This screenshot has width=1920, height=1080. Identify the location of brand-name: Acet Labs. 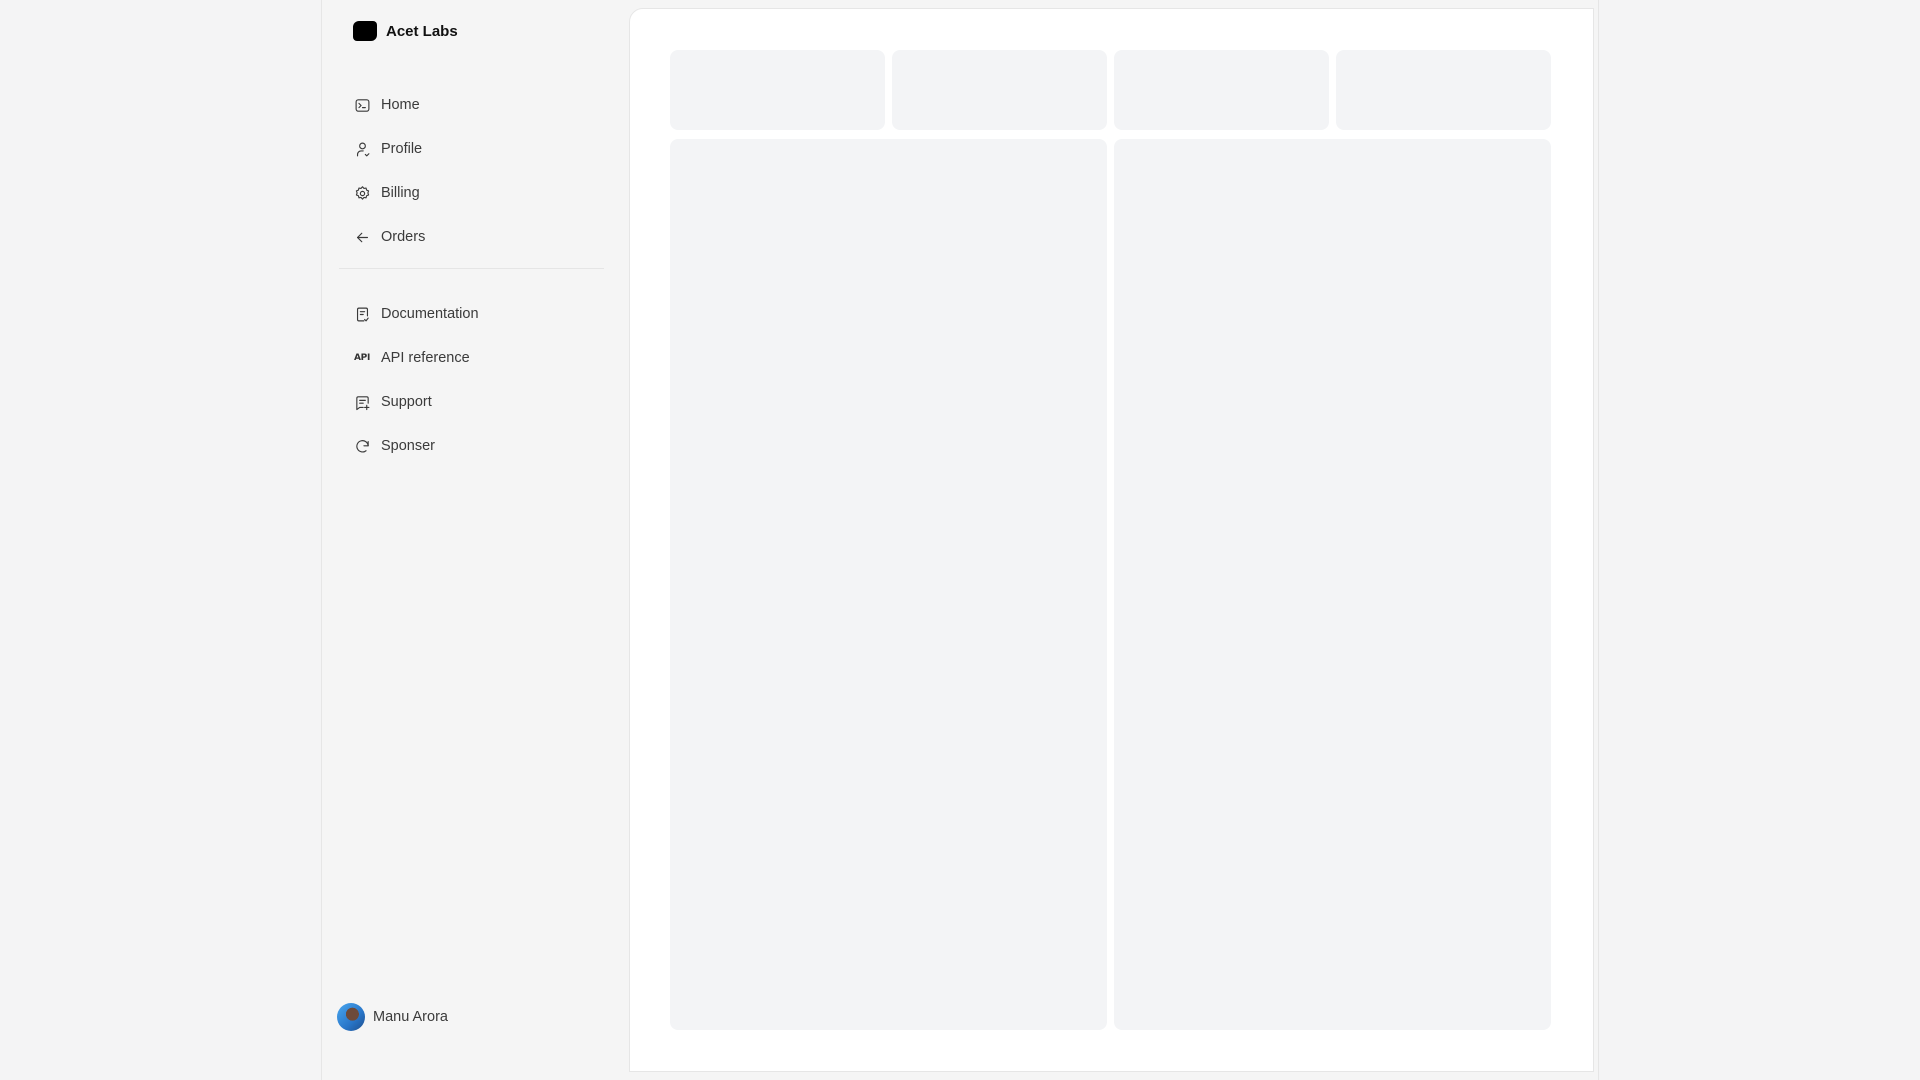
(422, 31).